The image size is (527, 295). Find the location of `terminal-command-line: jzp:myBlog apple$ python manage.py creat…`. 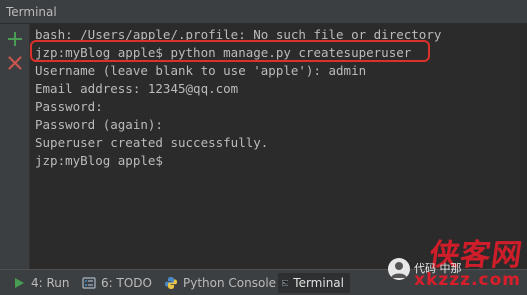

terminal-command-line: jzp:myBlog apple$ python manage.py creat… is located at coordinates (223, 52).